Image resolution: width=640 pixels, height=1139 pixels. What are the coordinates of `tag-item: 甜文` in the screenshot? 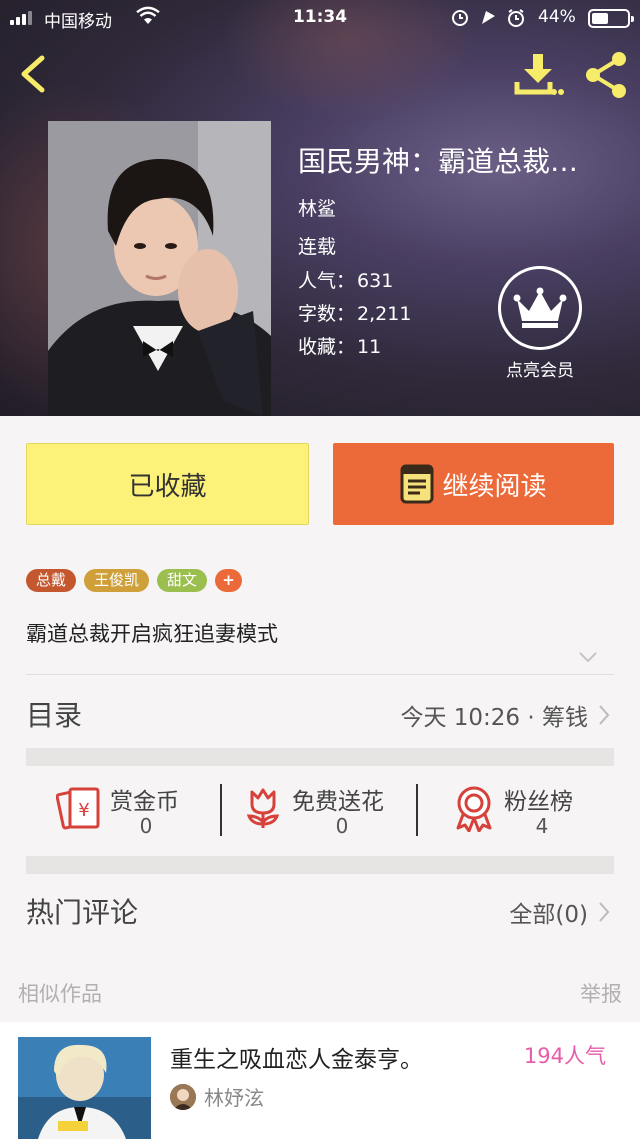 It's located at (182, 580).